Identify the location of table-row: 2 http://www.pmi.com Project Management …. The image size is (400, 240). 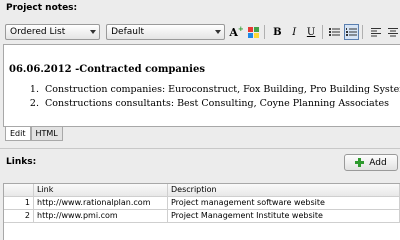
(202, 216).